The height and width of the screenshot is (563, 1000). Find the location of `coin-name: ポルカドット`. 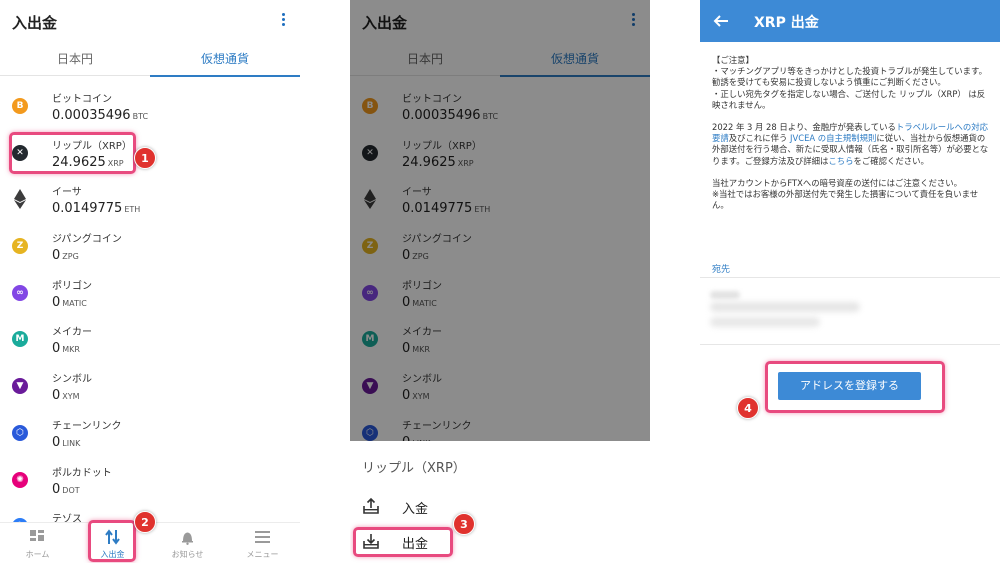

coin-name: ポルカドット is located at coordinates (82, 473).